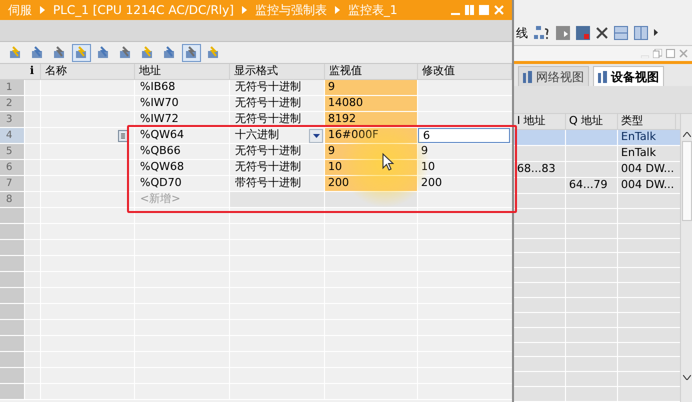  Describe the element at coordinates (12, 135) in the screenshot. I see `row-number: 4` at that location.